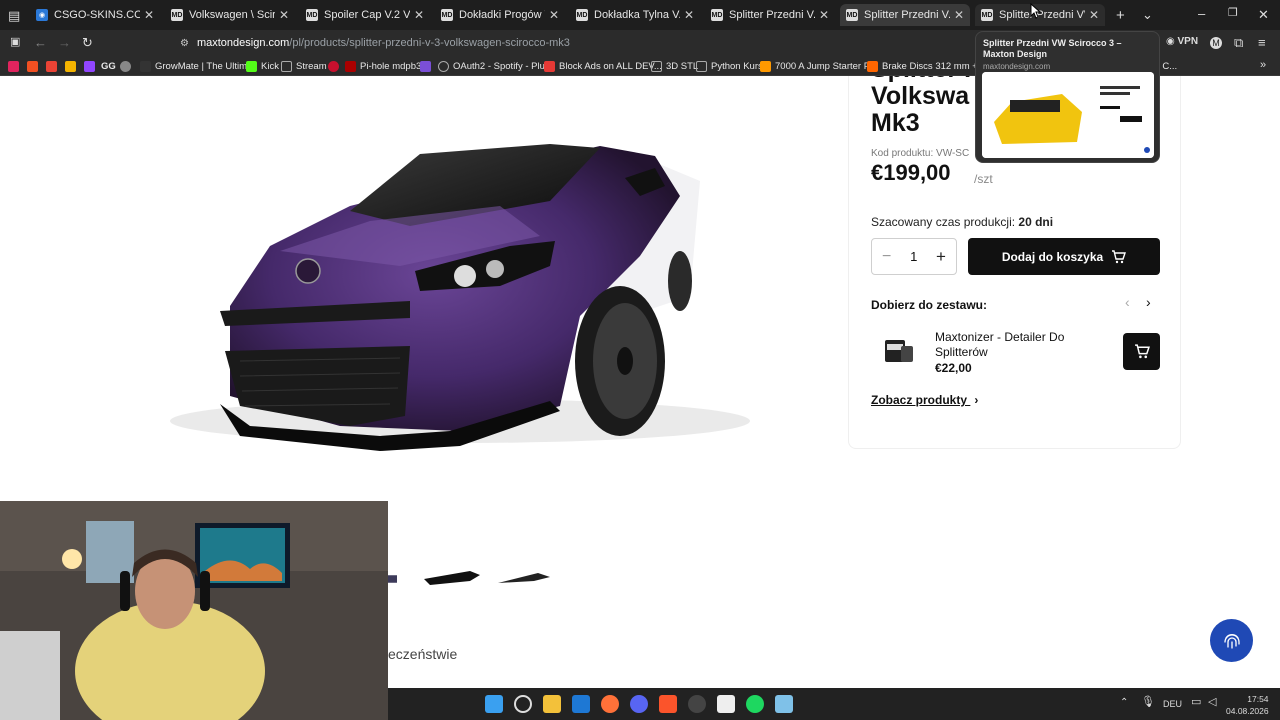 The height and width of the screenshot is (720, 1280). Describe the element at coordinates (1201, 13) in the screenshot. I see `minimize-icon: –` at that location.